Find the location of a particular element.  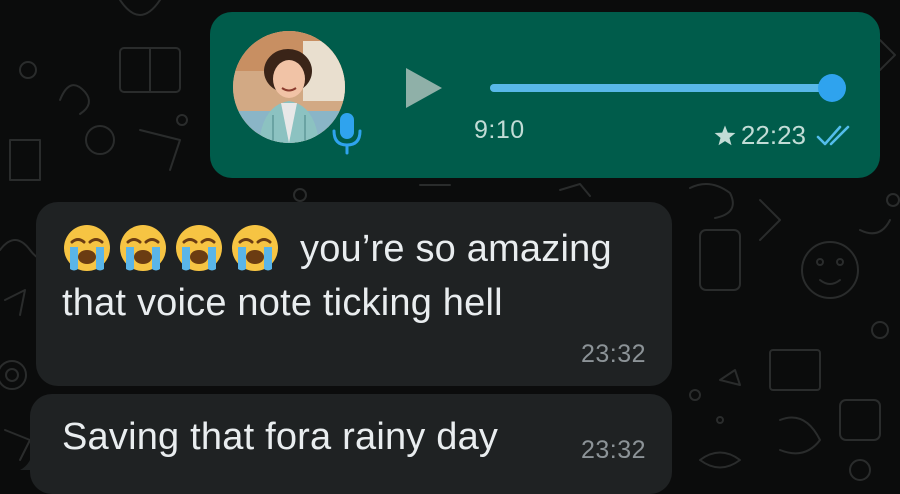

emoji-group is located at coordinates (171, 248).